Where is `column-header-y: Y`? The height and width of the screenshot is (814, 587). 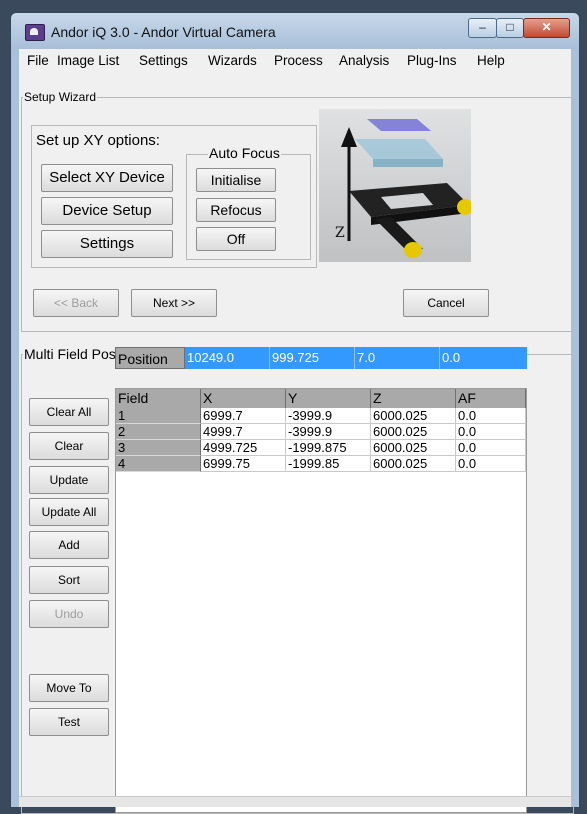 column-header-y: Y is located at coordinates (328, 398).